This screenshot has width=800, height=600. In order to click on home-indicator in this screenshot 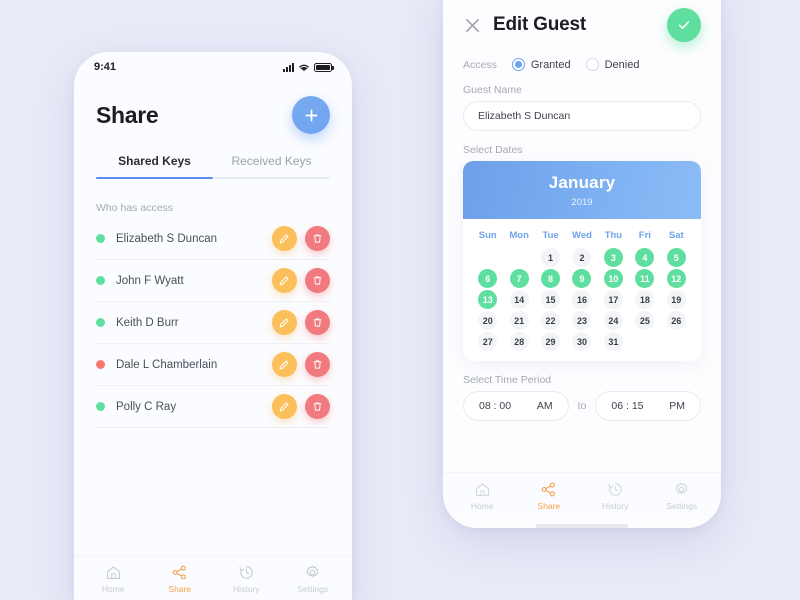, I will do `click(582, 526)`.